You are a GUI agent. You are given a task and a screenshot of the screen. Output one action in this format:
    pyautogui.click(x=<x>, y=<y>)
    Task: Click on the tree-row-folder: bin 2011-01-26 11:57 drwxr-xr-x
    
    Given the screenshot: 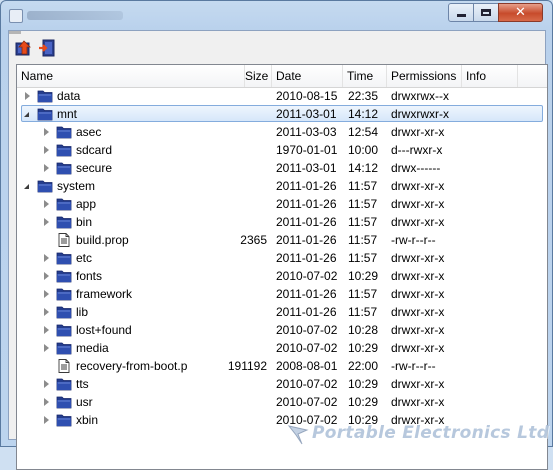 What is the action you would take?
    pyautogui.click(x=282, y=222)
    